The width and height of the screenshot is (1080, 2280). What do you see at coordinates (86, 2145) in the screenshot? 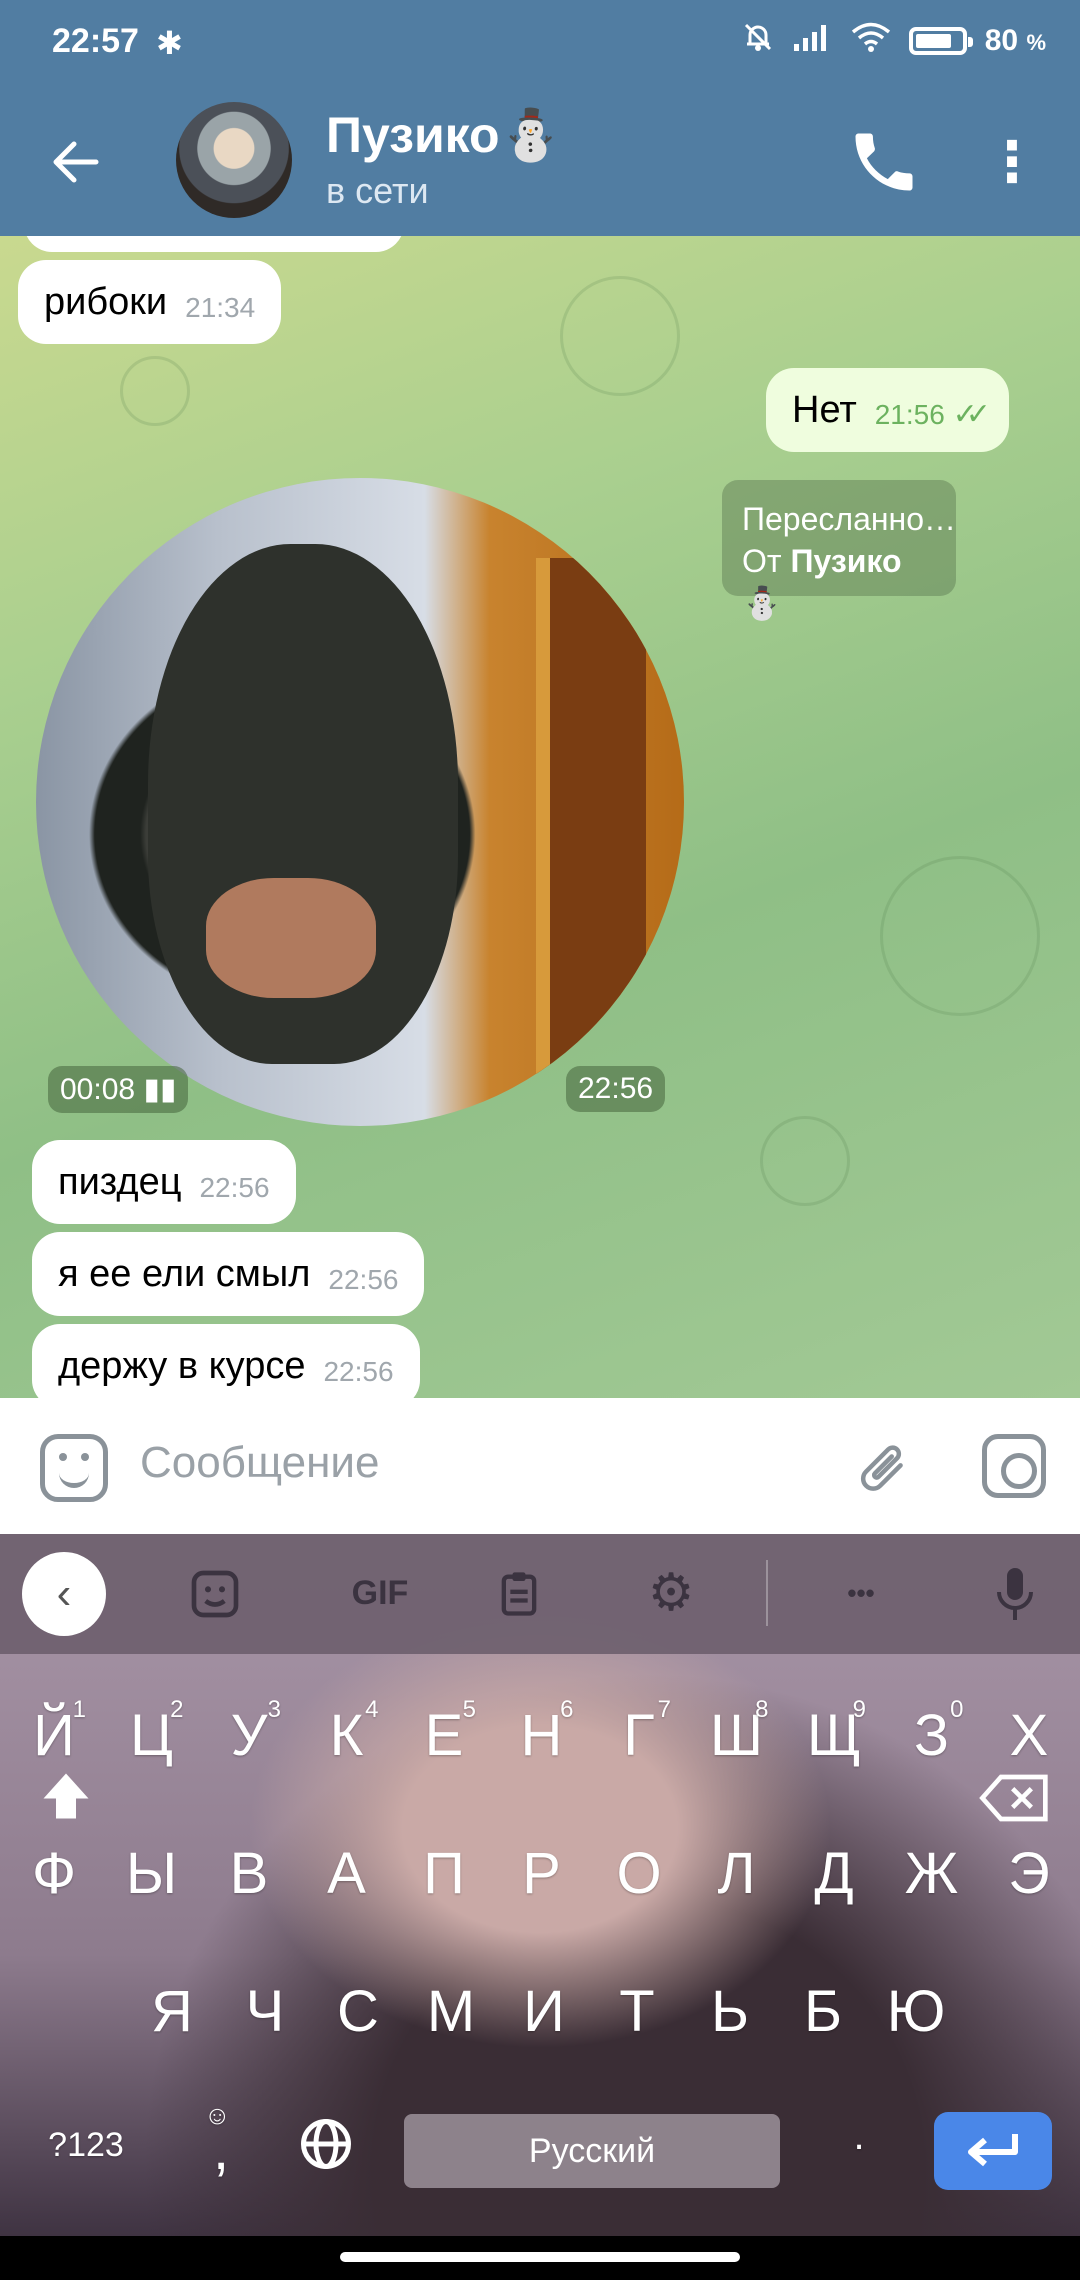
I see `symbols-key: ?123` at bounding box center [86, 2145].